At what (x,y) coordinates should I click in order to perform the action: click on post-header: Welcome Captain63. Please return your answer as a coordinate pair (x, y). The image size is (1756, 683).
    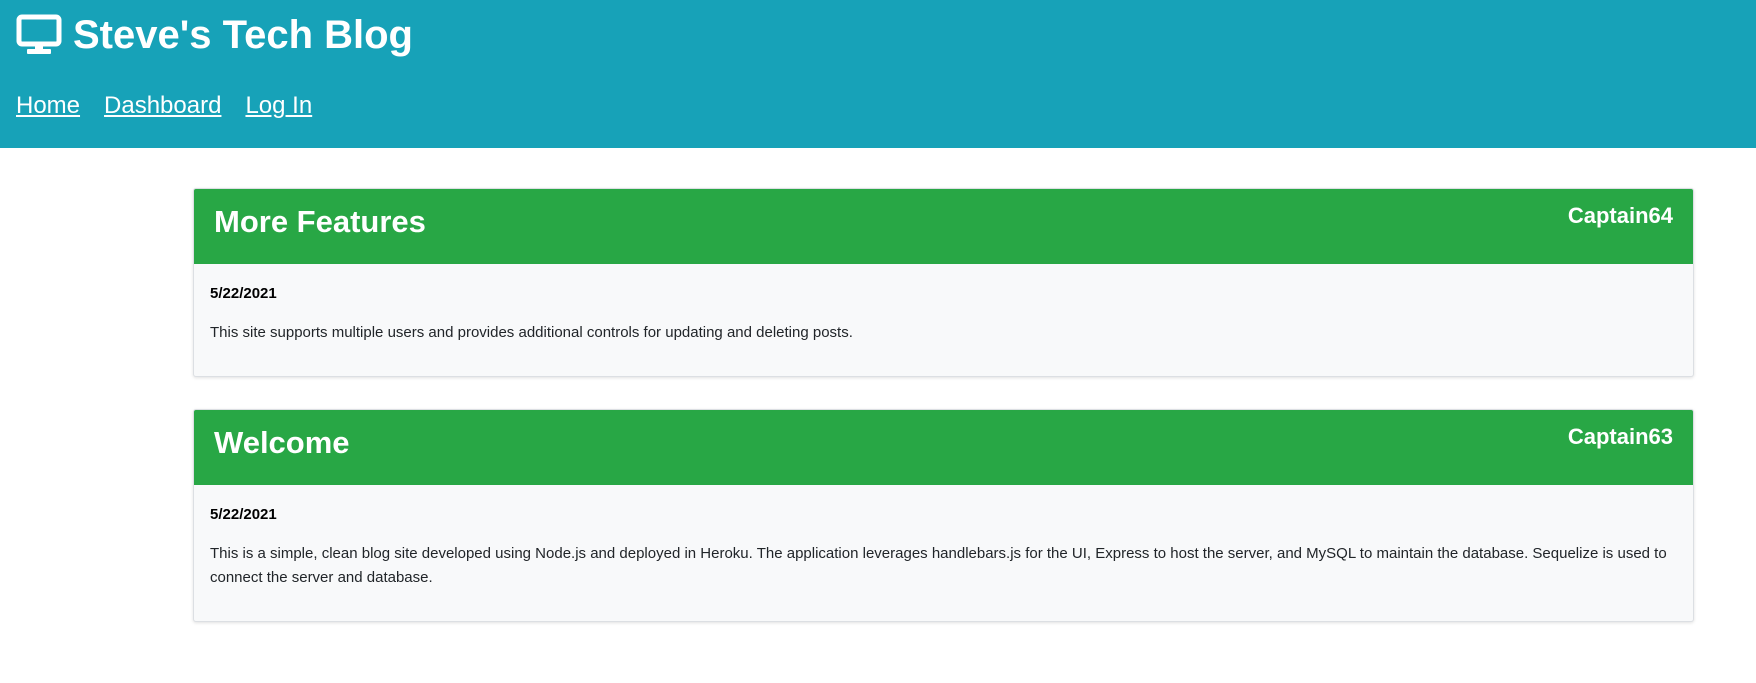
    Looking at the image, I should click on (943, 447).